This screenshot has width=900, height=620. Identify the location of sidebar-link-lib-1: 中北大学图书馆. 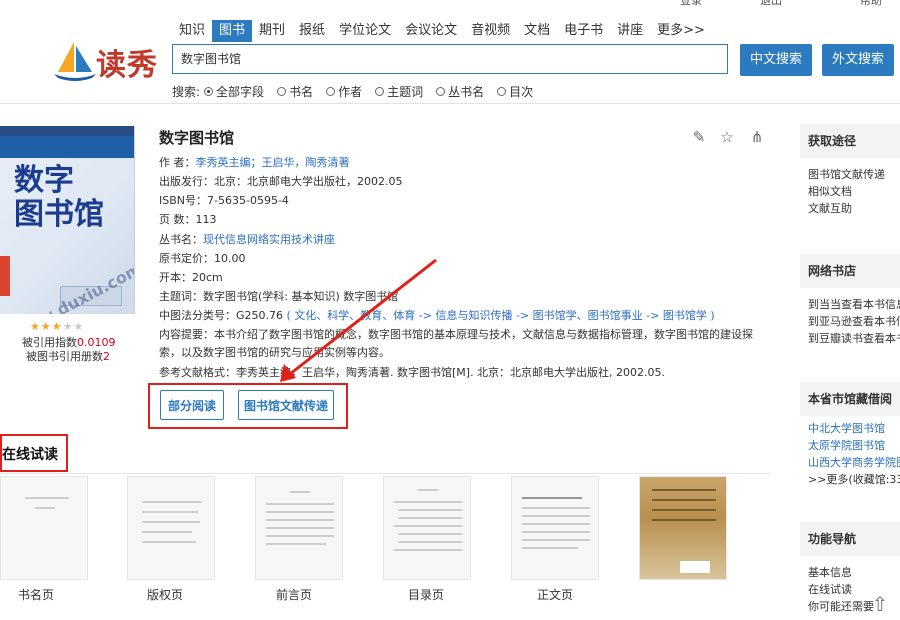
(850, 428).